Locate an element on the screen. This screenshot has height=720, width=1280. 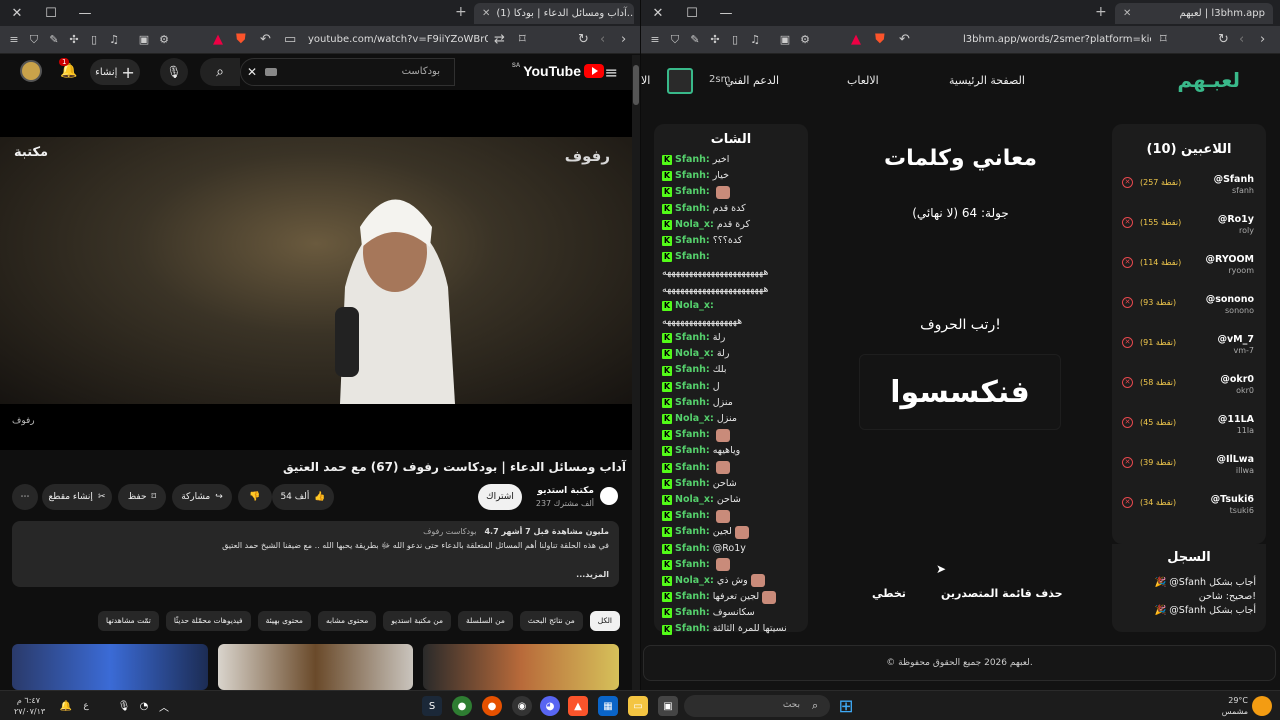
task-view-icon: ▣ is located at coordinates (668, 706).